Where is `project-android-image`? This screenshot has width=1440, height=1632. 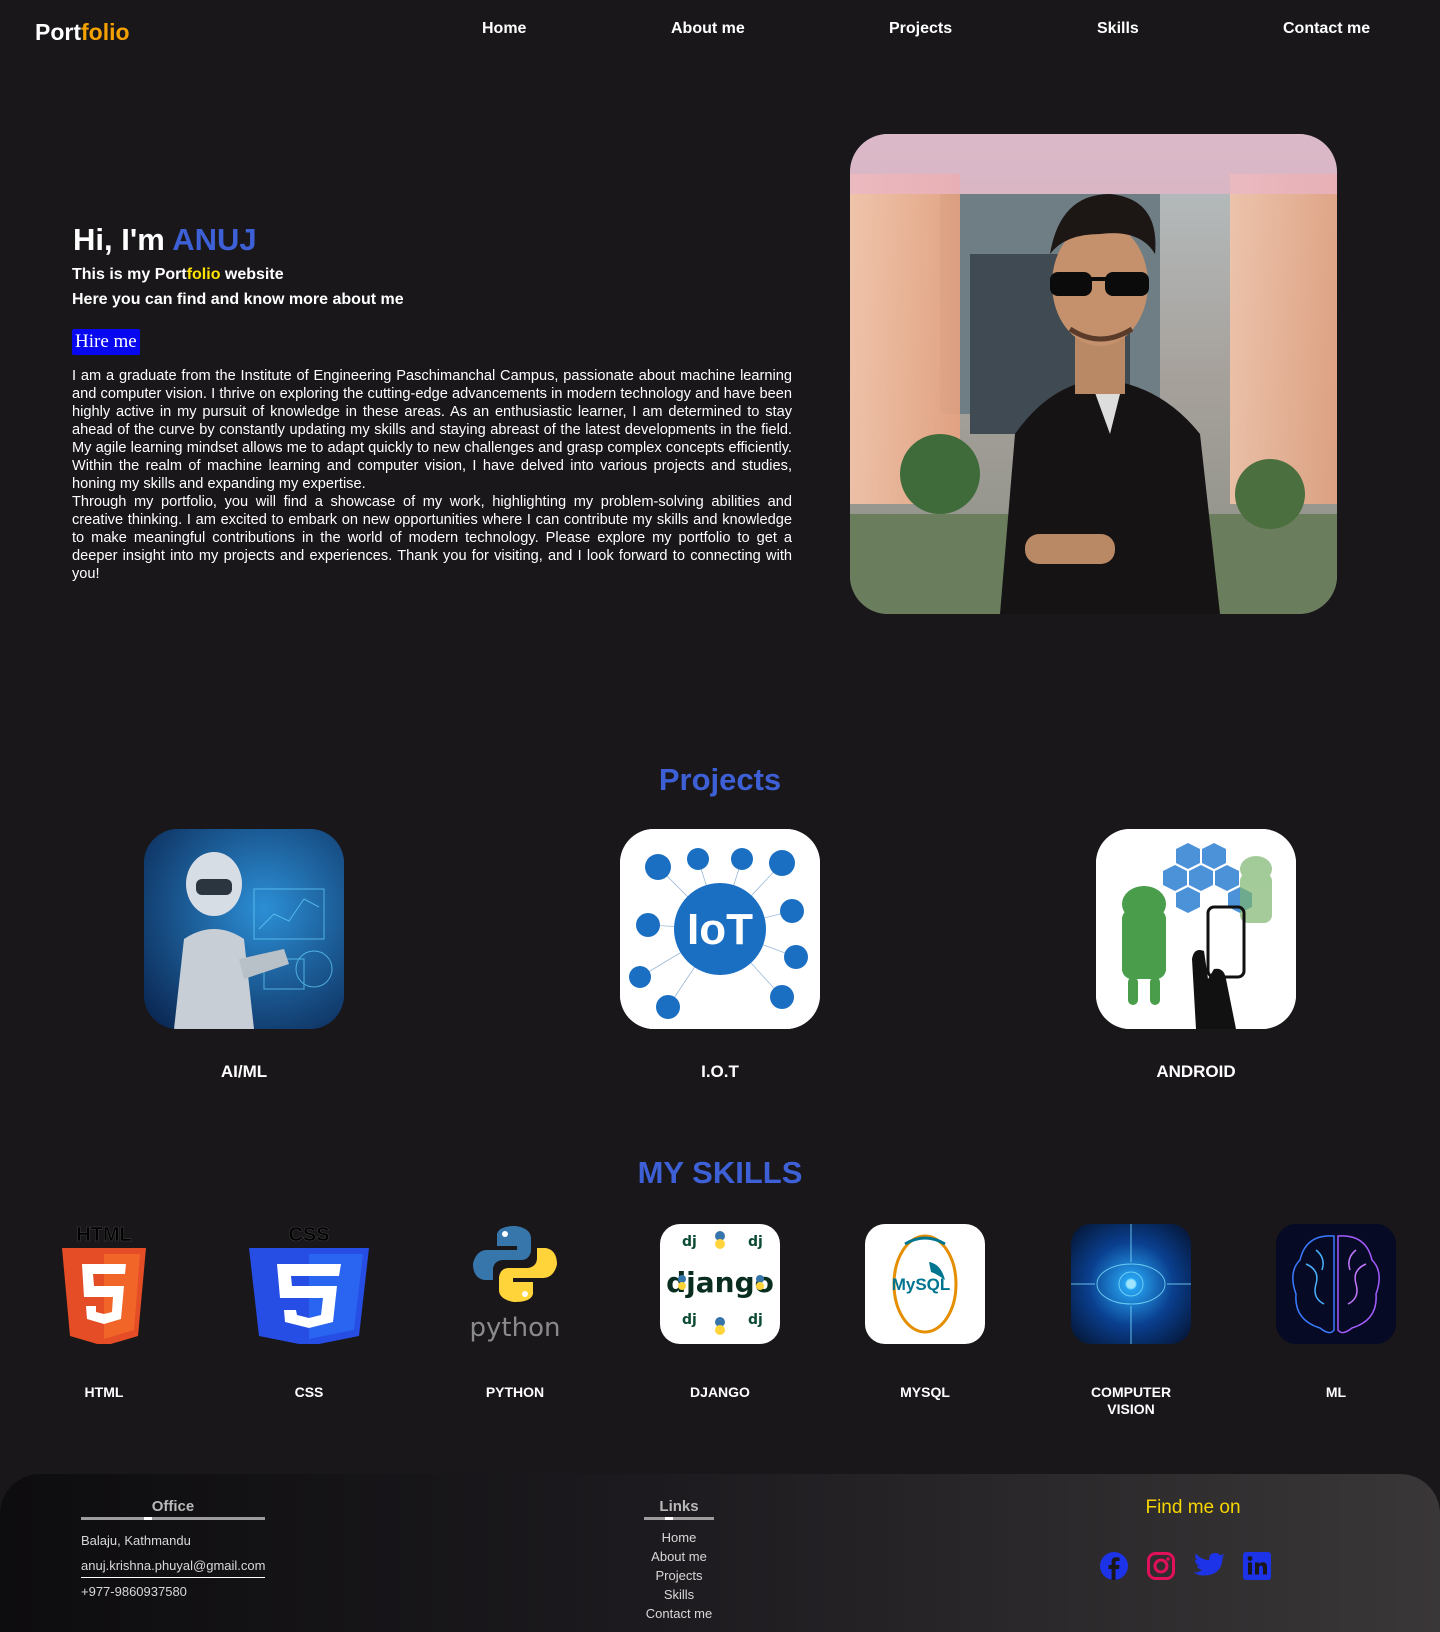
project-android-image is located at coordinates (1196, 929).